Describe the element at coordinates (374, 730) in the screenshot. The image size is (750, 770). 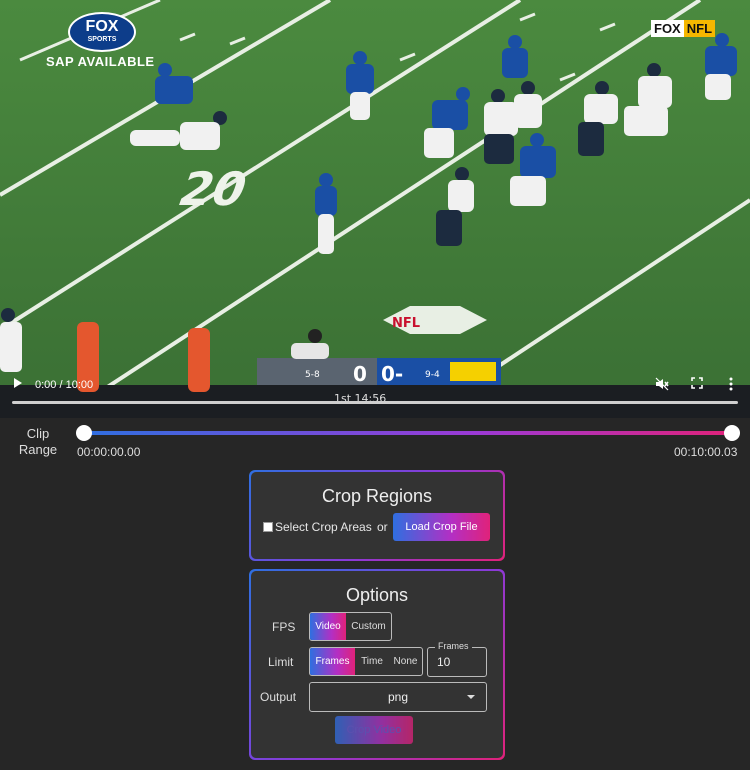
I see `crop-video-button: Crop Video` at that location.